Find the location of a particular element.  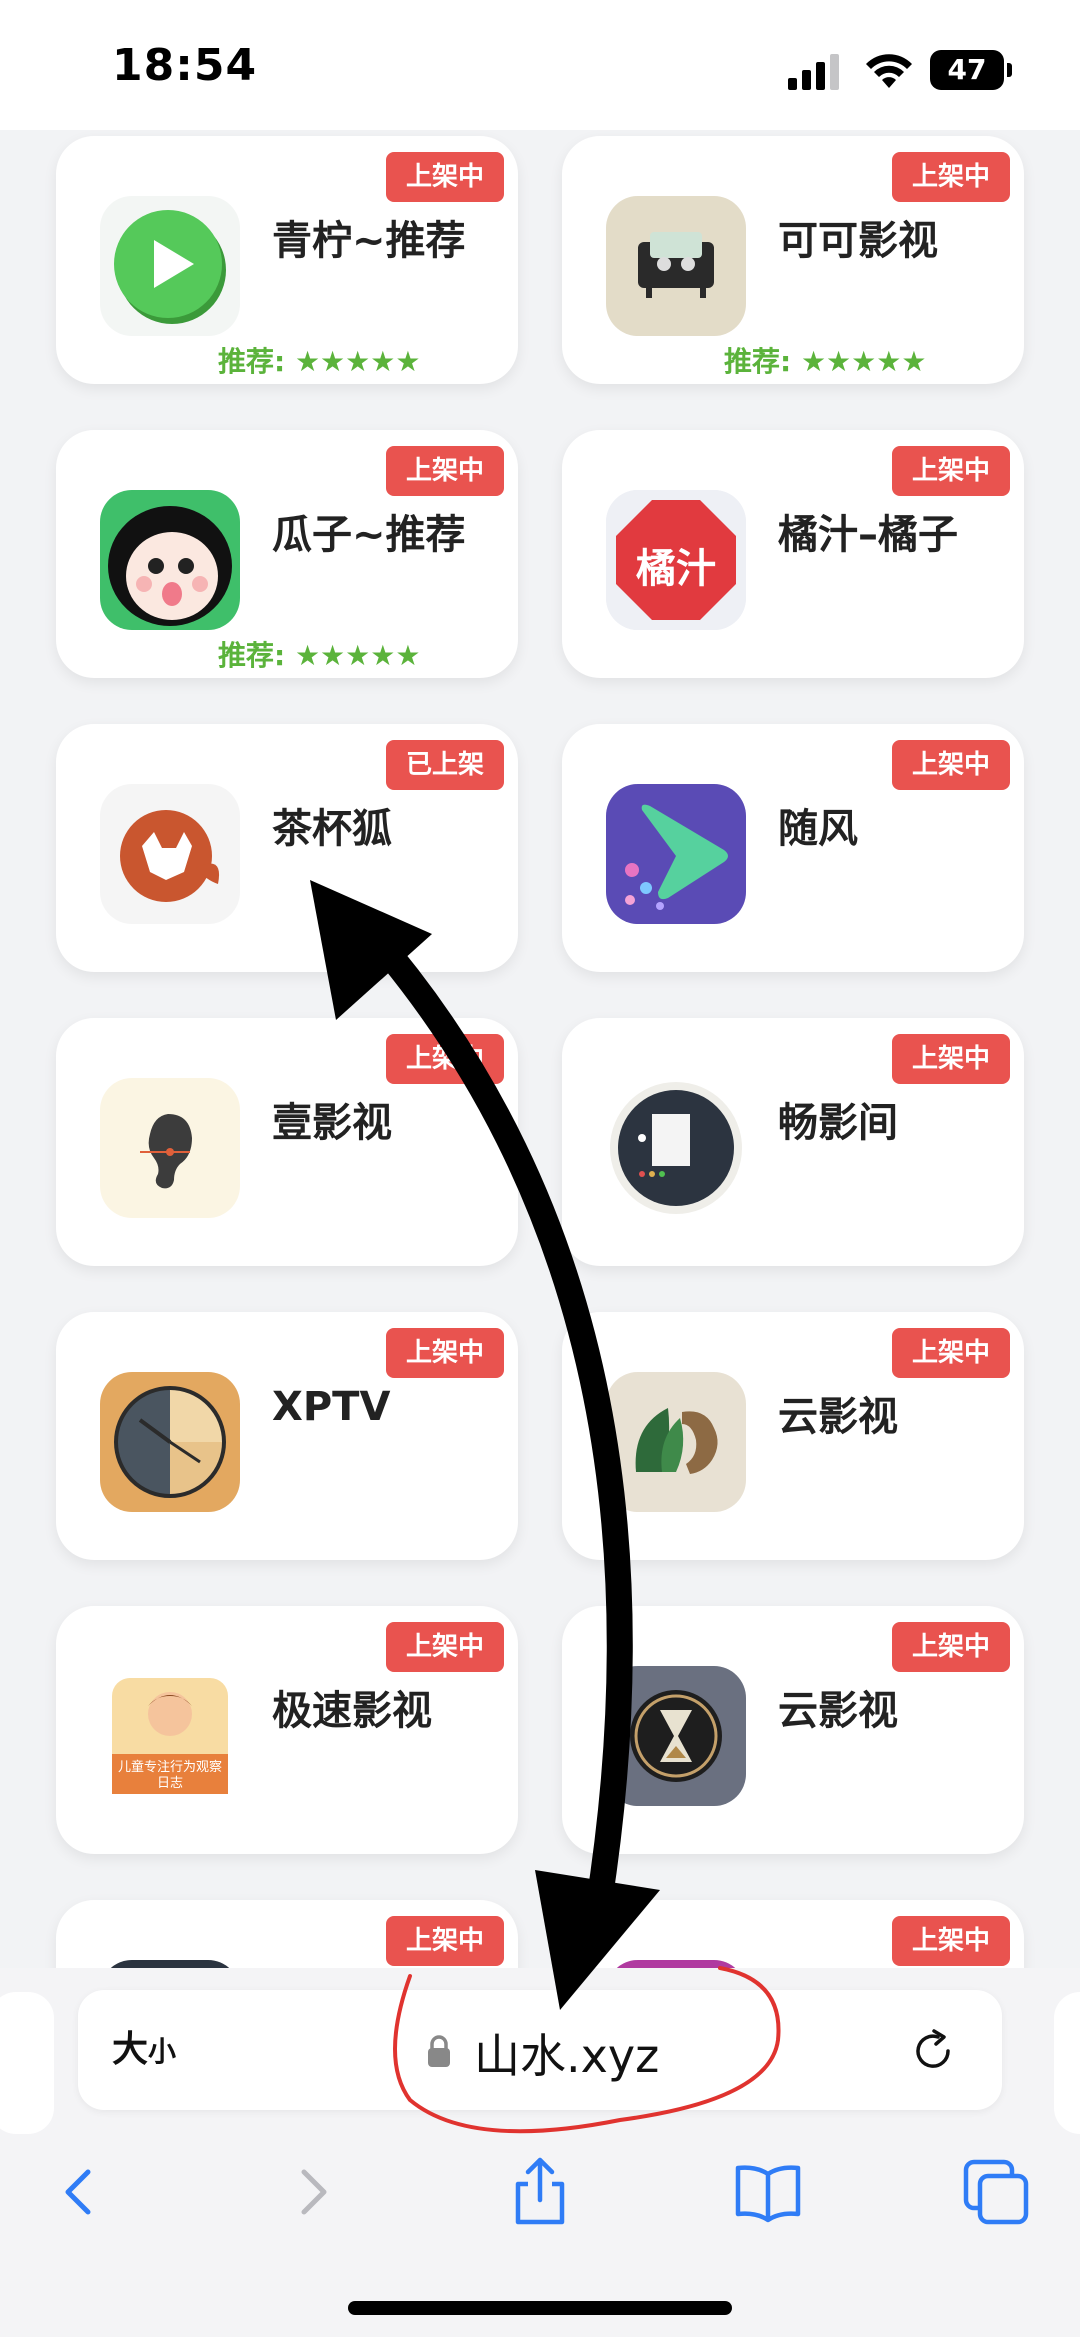

share-button is located at coordinates (540, 2192).